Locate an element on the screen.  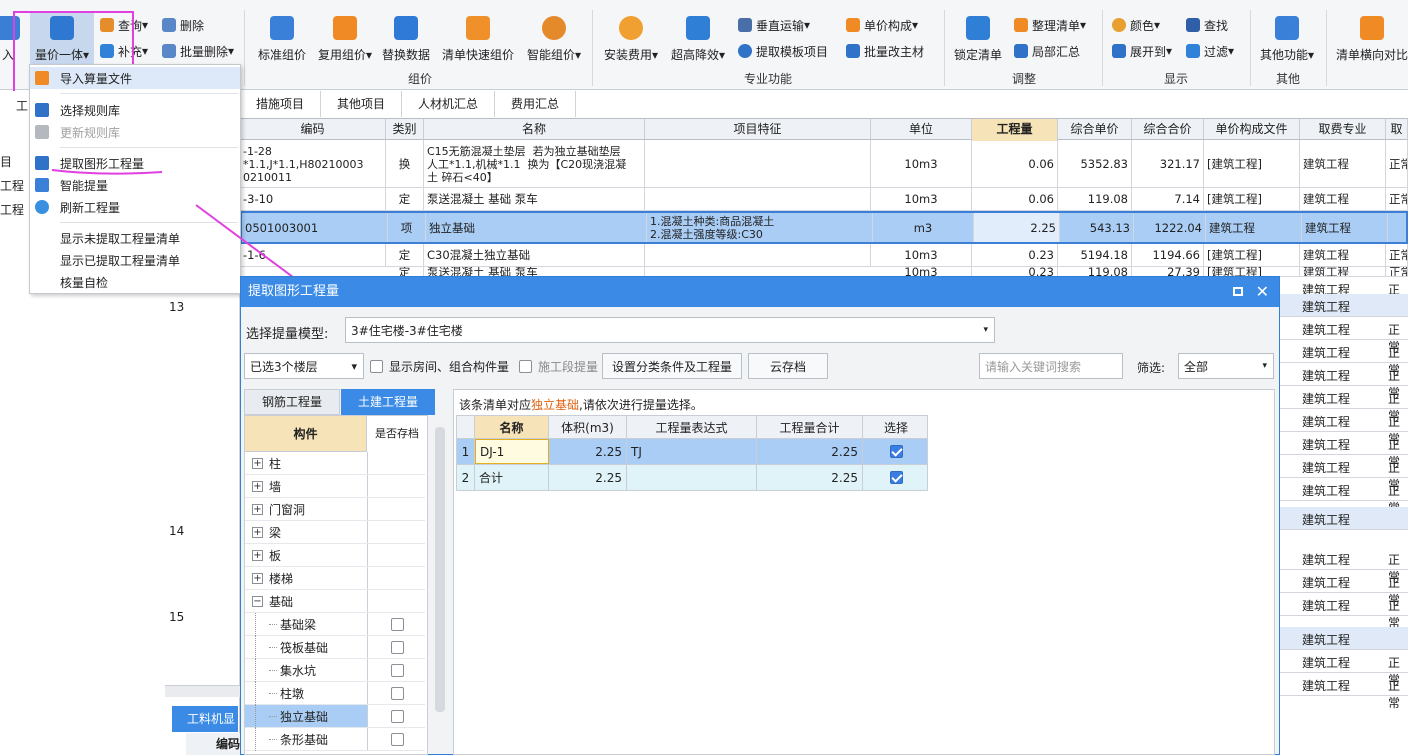
floor-select: 已选3个楼层 ▾ is located at coordinates (304, 366).